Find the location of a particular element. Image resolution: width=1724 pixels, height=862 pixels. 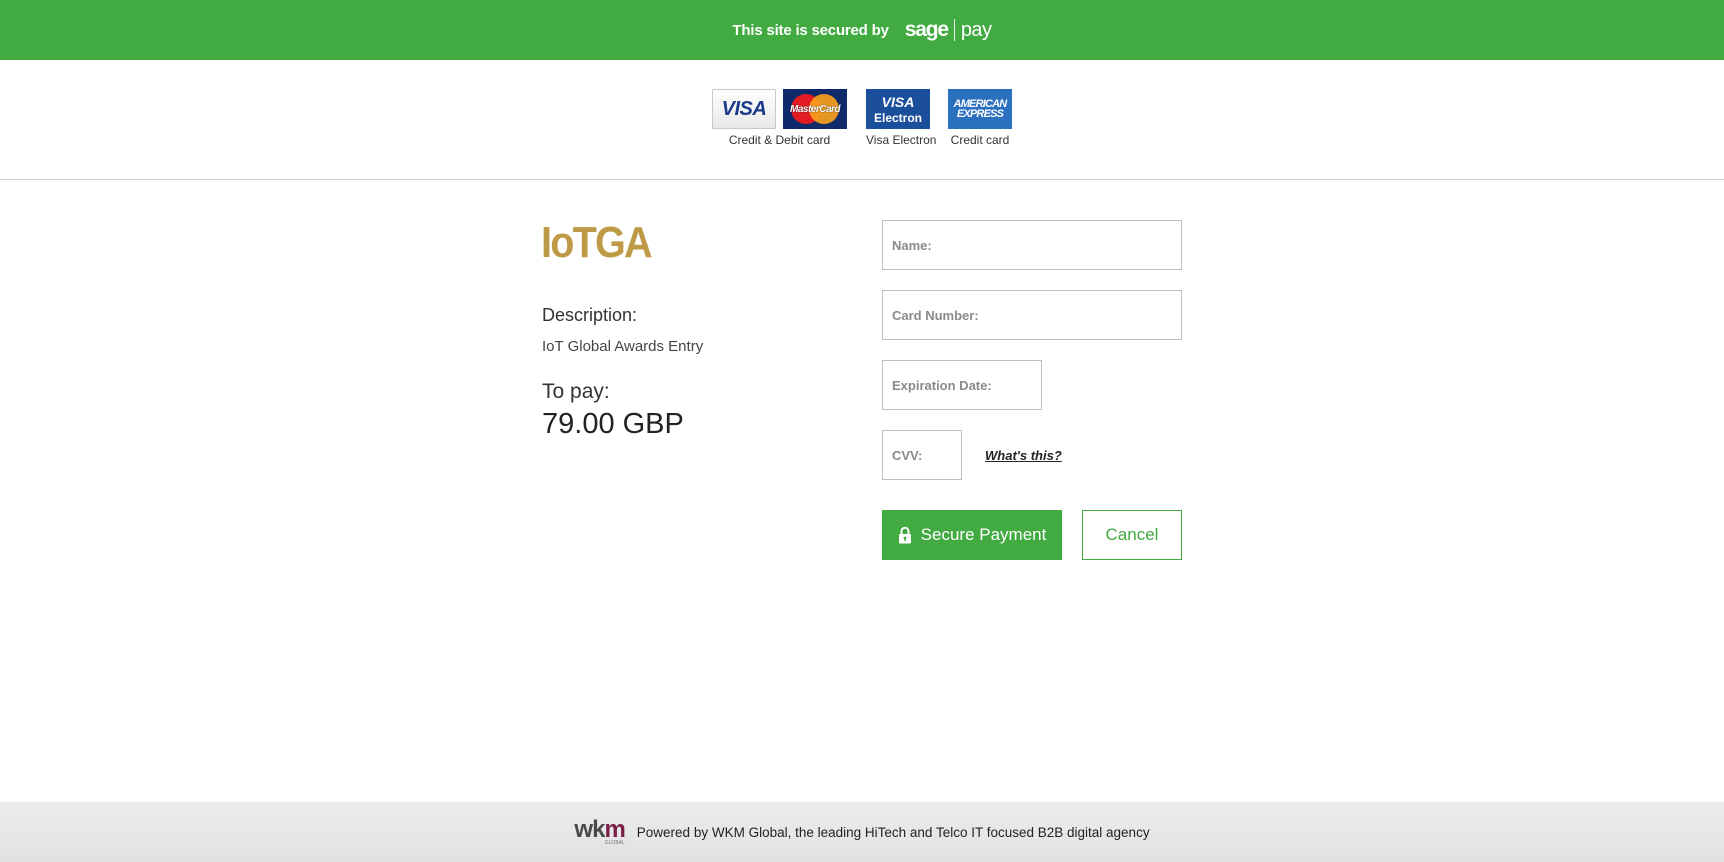

sagepay-logo: sage pay is located at coordinates (948, 30).